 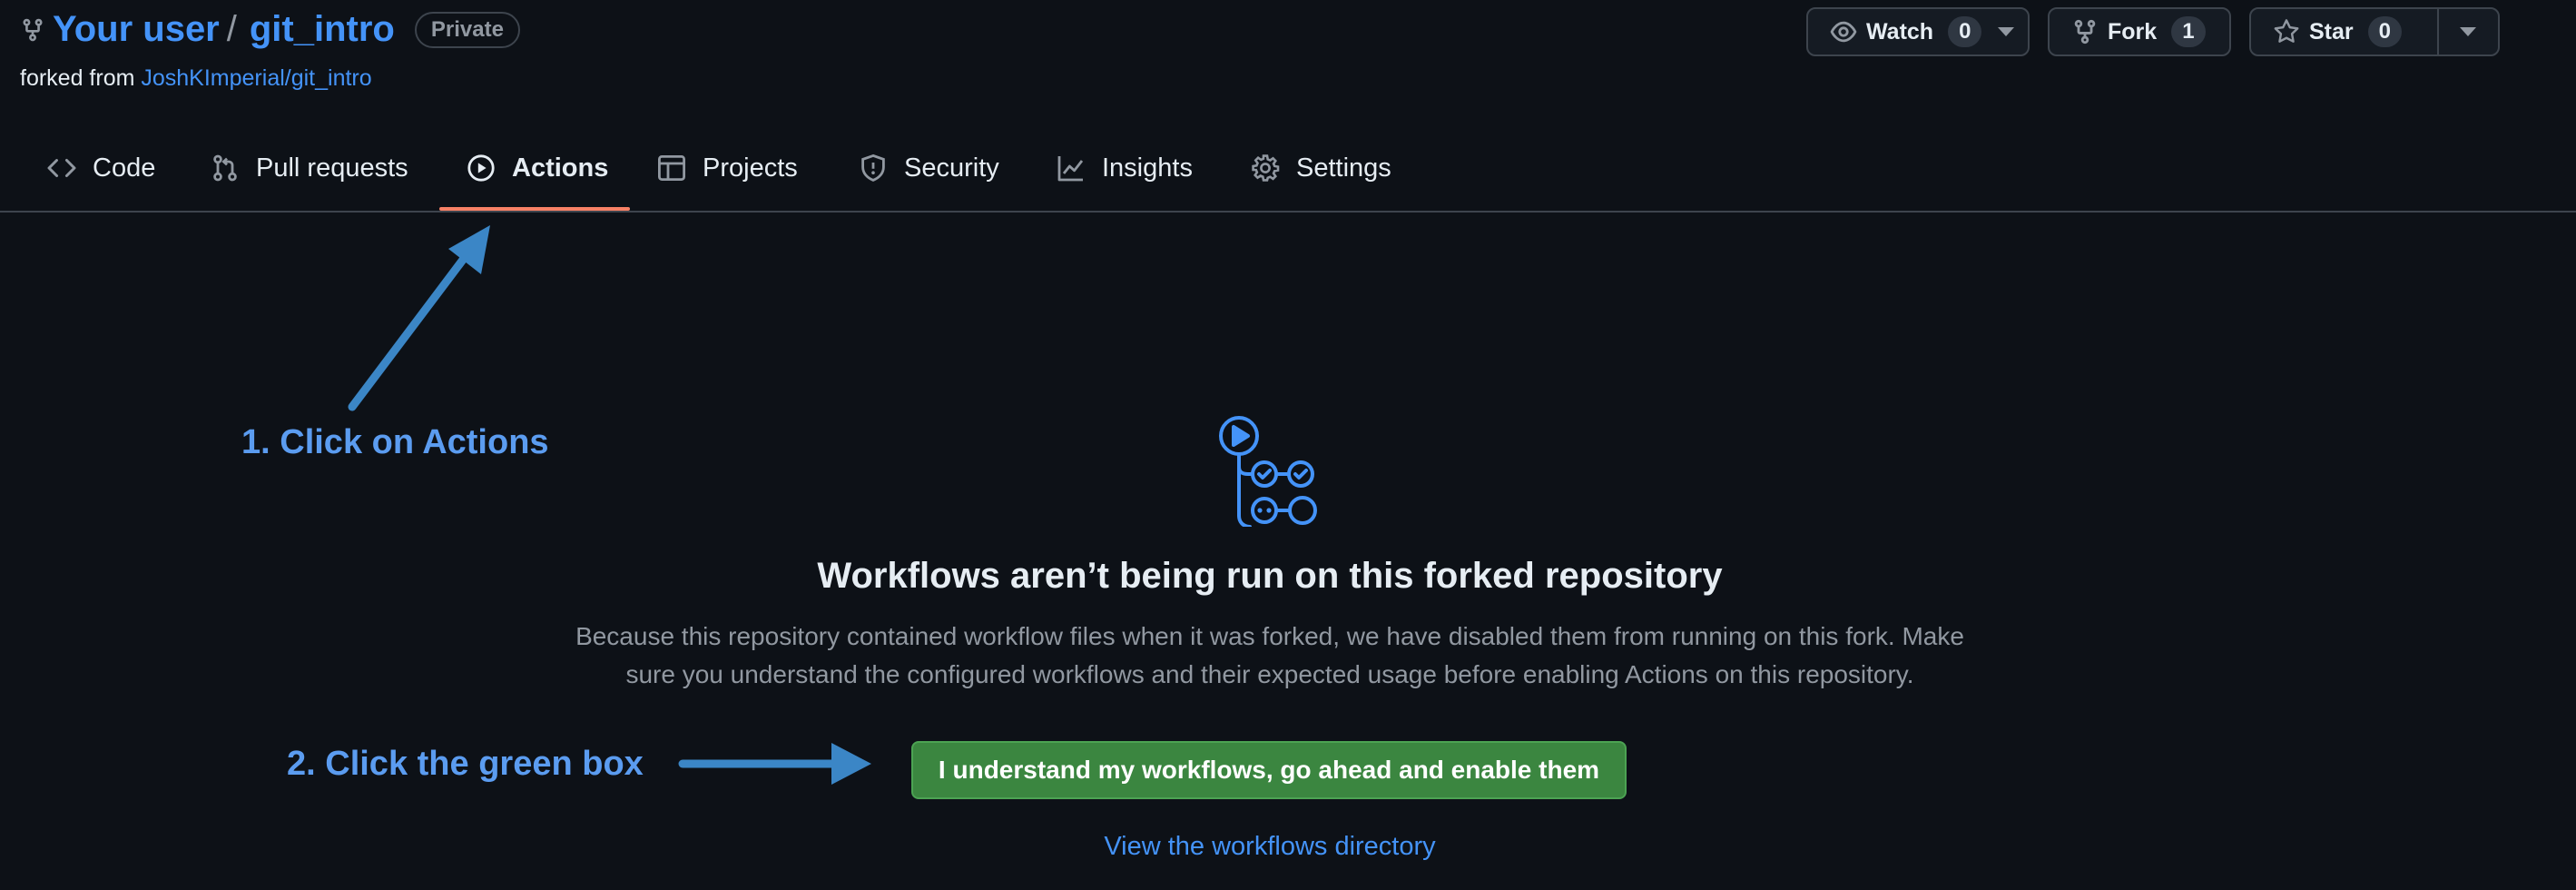 What do you see at coordinates (2286, 31) in the screenshot?
I see `star-icon` at bounding box center [2286, 31].